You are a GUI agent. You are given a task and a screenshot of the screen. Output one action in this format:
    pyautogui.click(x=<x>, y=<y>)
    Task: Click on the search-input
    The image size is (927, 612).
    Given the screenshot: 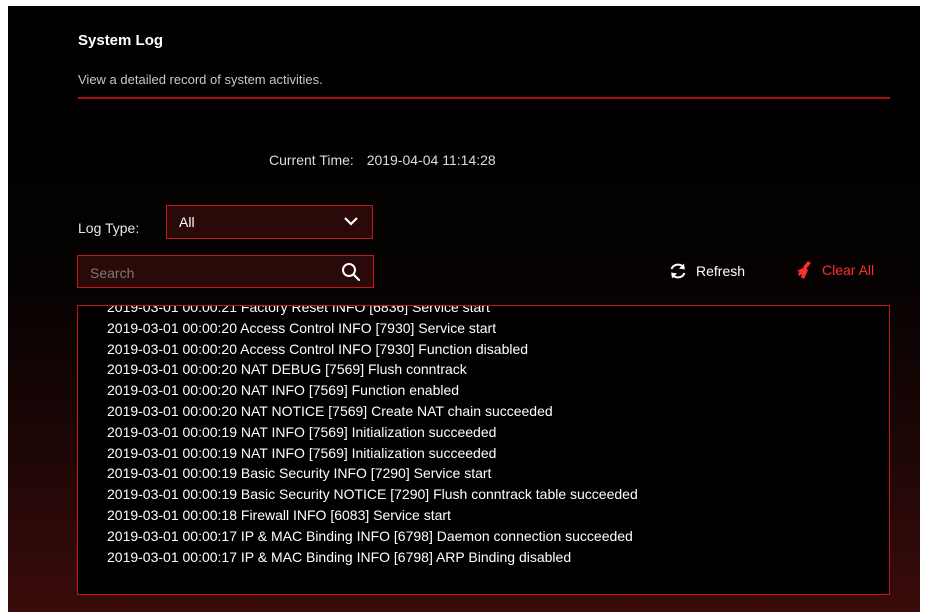 What is the action you would take?
    pyautogui.click(x=210, y=272)
    